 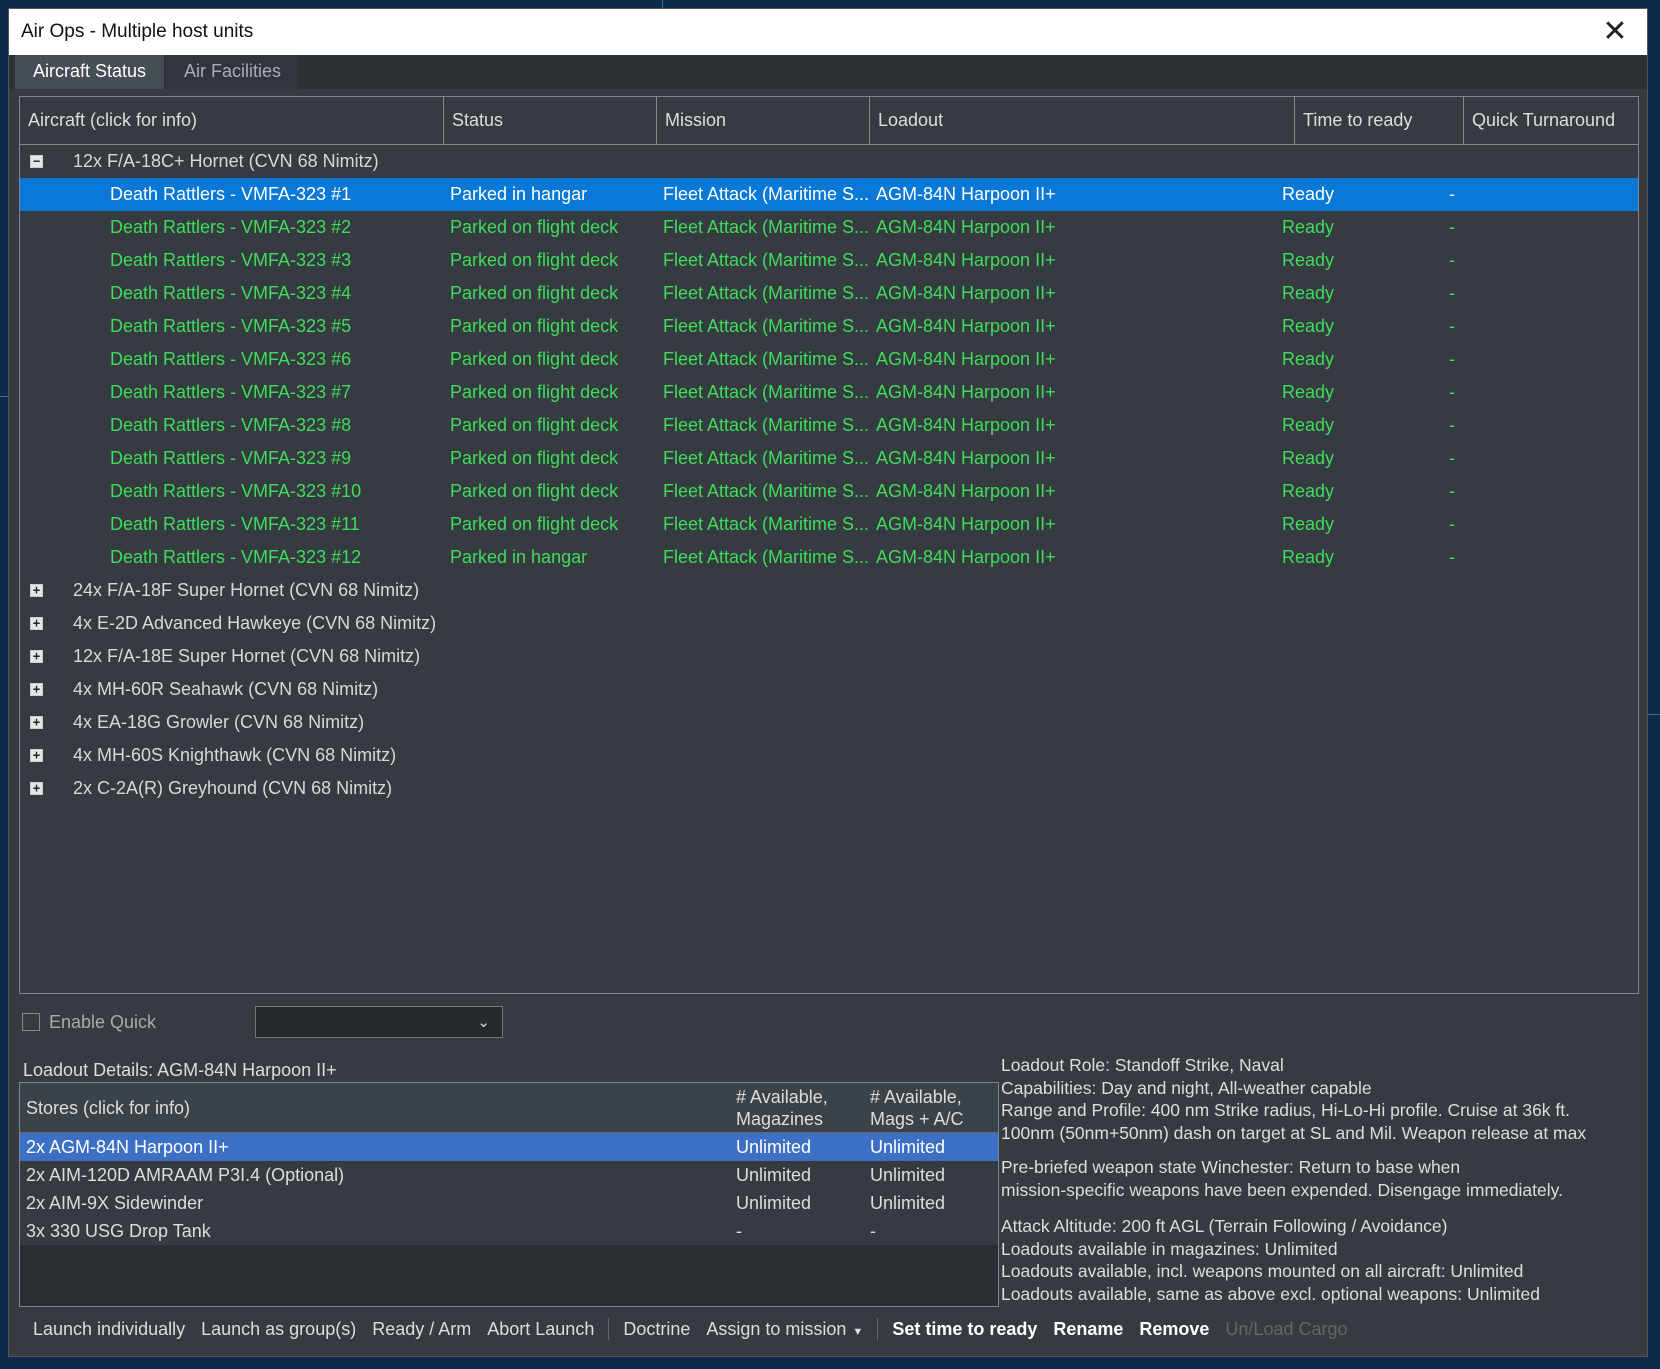 I want to click on col-stores: Stores (click for info), so click(x=375, y=1107).